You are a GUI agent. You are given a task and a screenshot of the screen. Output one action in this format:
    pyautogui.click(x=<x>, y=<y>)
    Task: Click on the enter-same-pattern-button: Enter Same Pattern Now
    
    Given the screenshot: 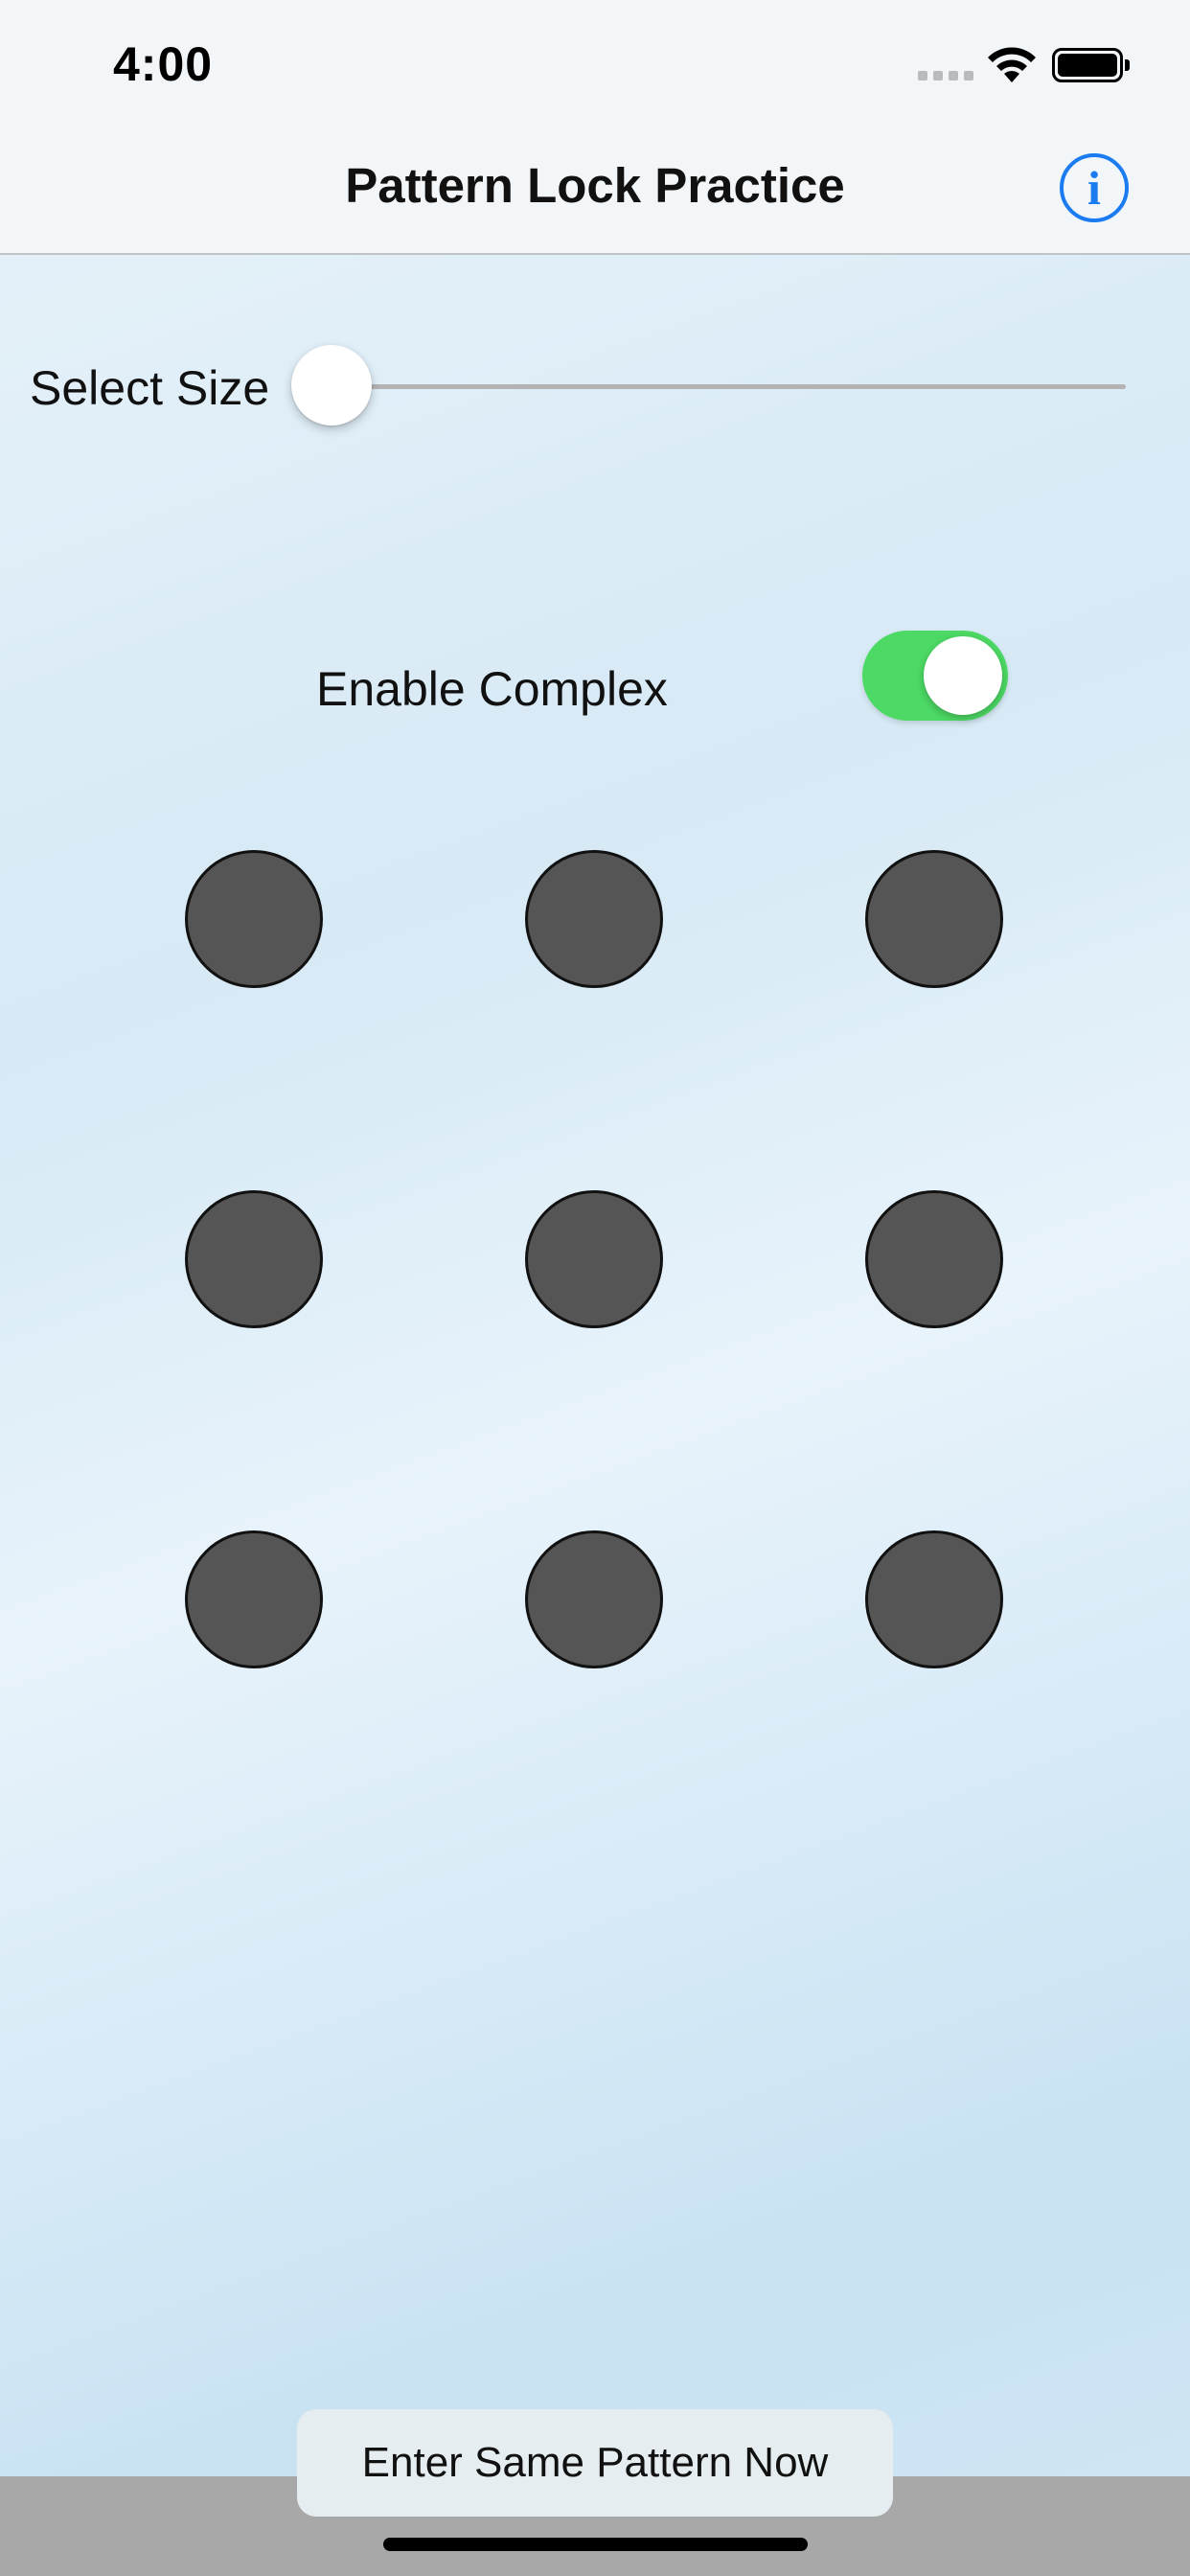 What is the action you would take?
    pyautogui.click(x=595, y=2463)
    